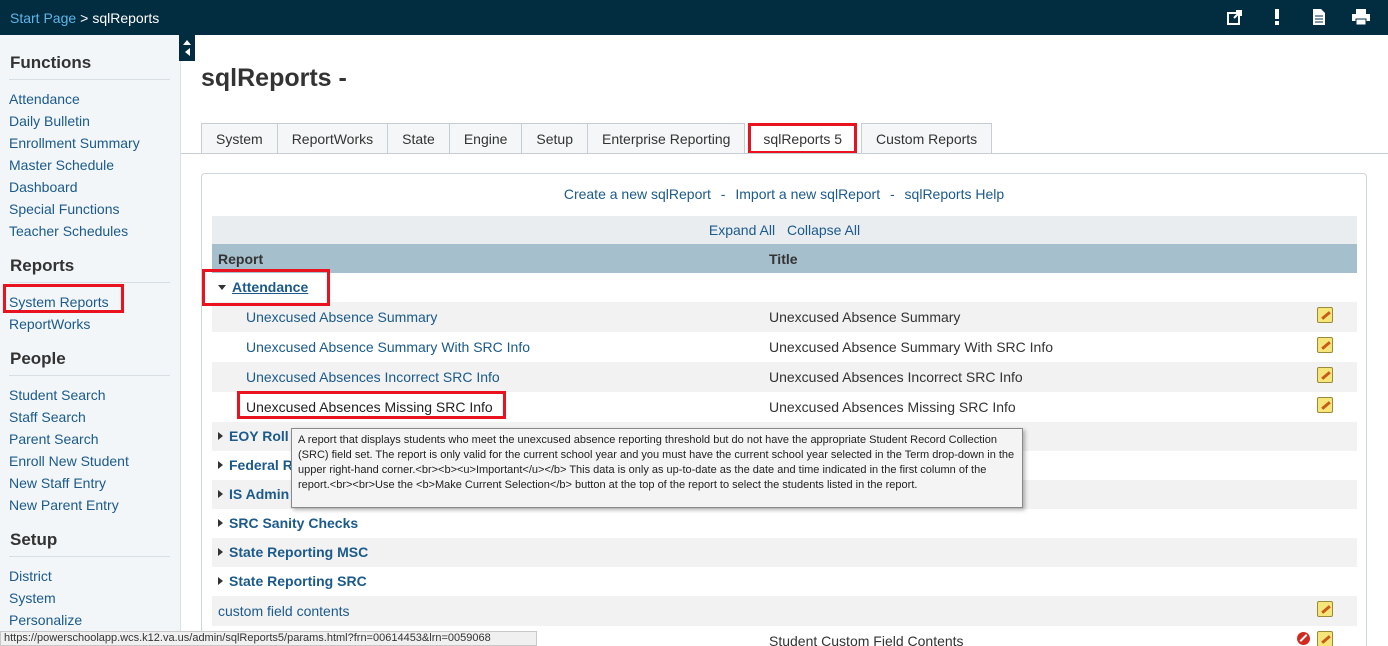 This screenshot has height=646, width=1388. Describe the element at coordinates (555, 138) in the screenshot. I see `tab-setup: Setup` at that location.